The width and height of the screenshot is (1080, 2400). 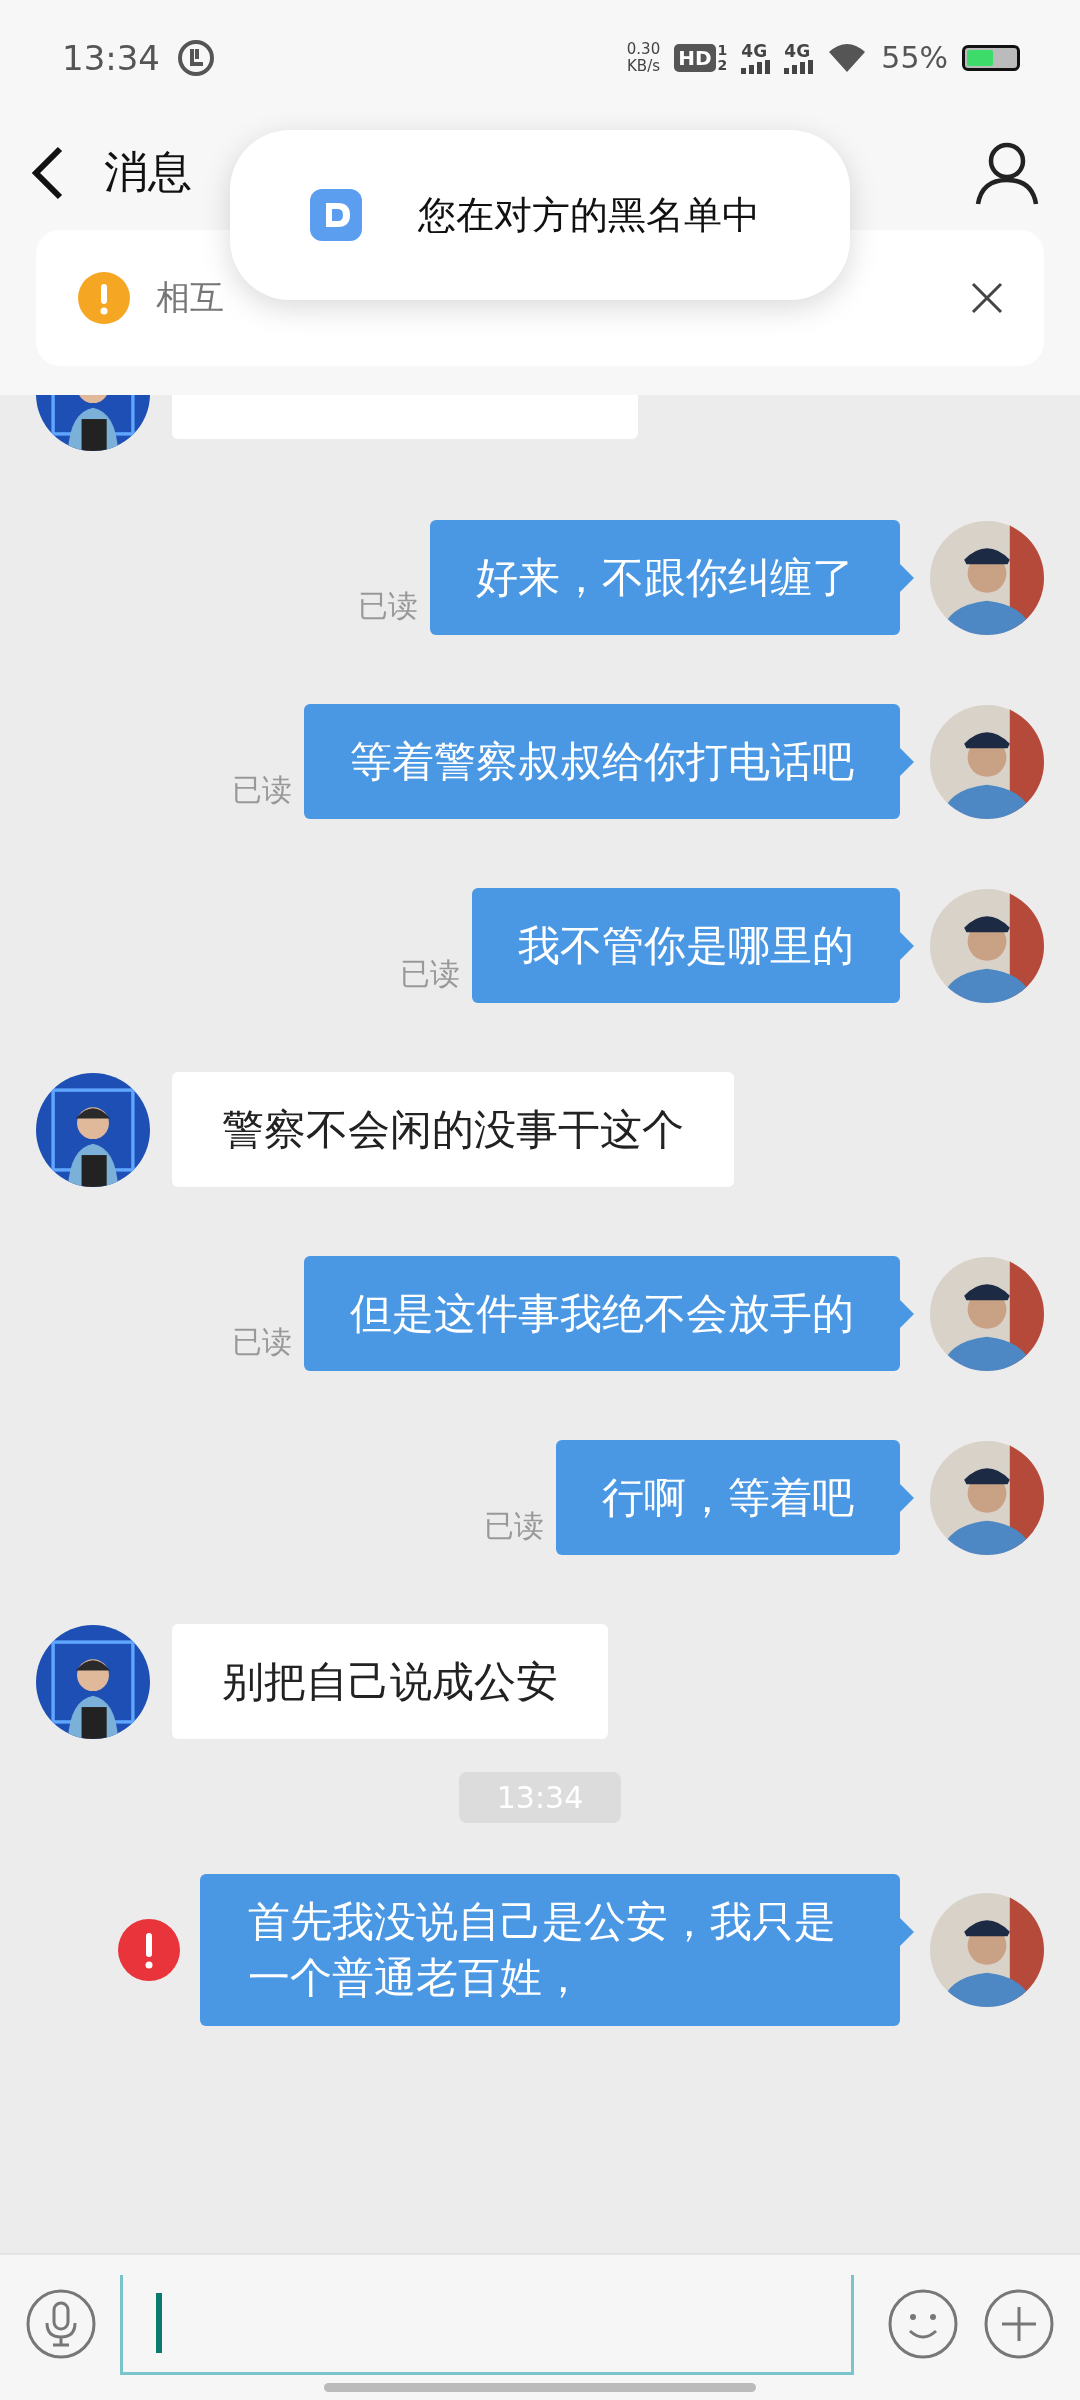 I want to click on plus-icon, so click(x=1019, y=2324).